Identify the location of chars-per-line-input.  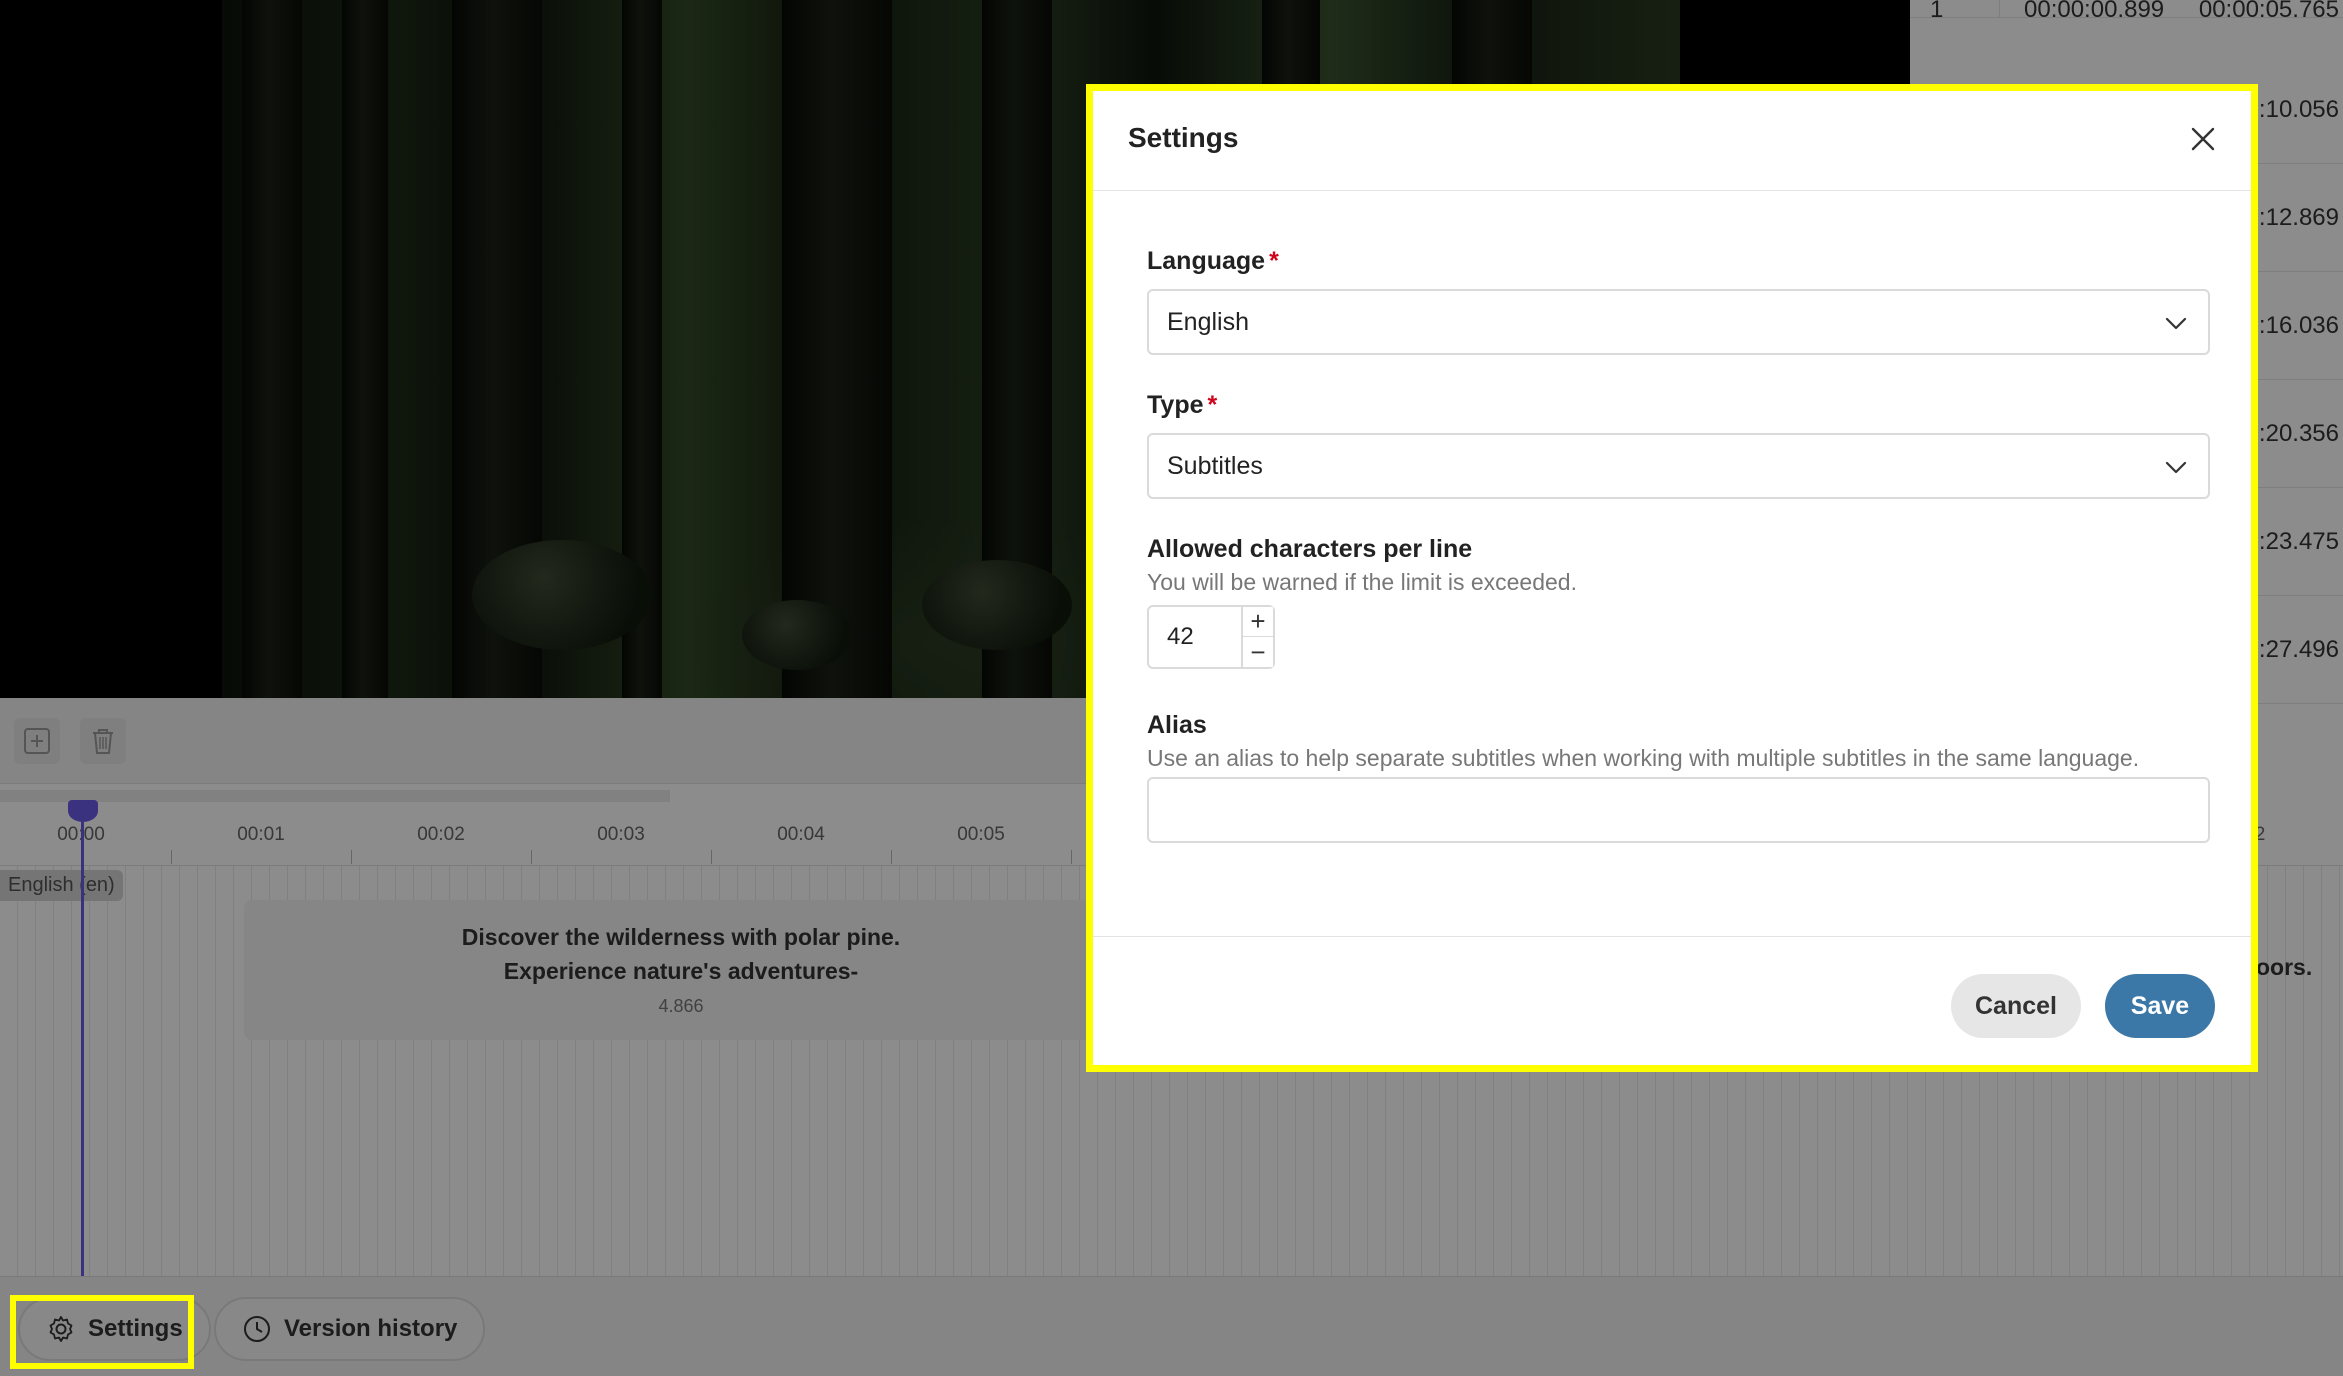
(1196, 637).